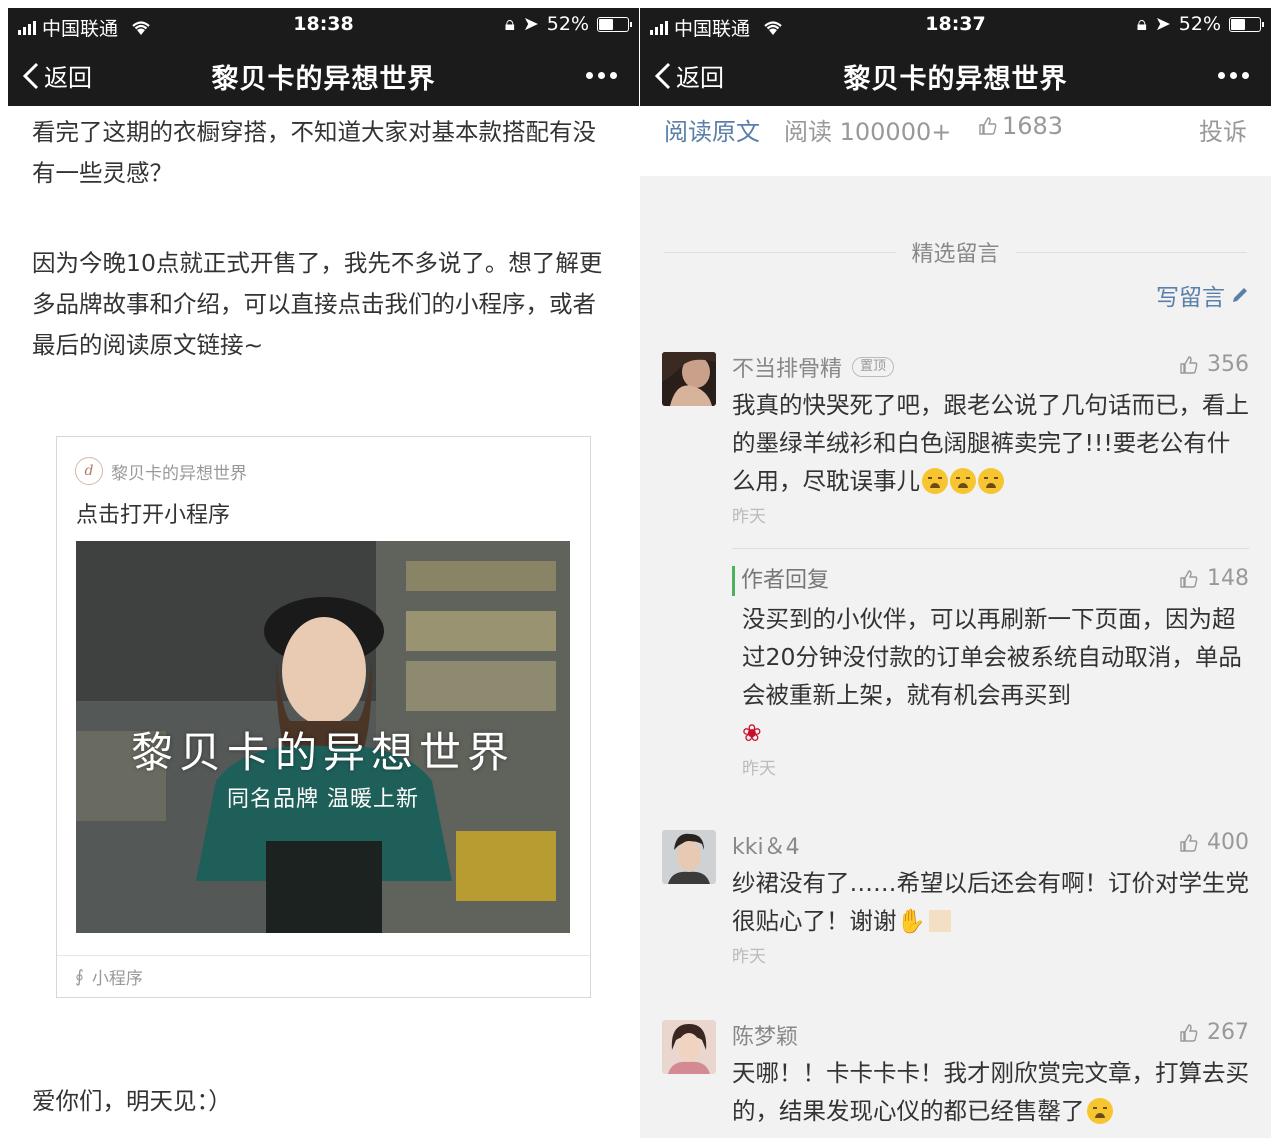 The height and width of the screenshot is (1139, 1280). What do you see at coordinates (759, 769) in the screenshot?
I see `reply-time: 昨天` at bounding box center [759, 769].